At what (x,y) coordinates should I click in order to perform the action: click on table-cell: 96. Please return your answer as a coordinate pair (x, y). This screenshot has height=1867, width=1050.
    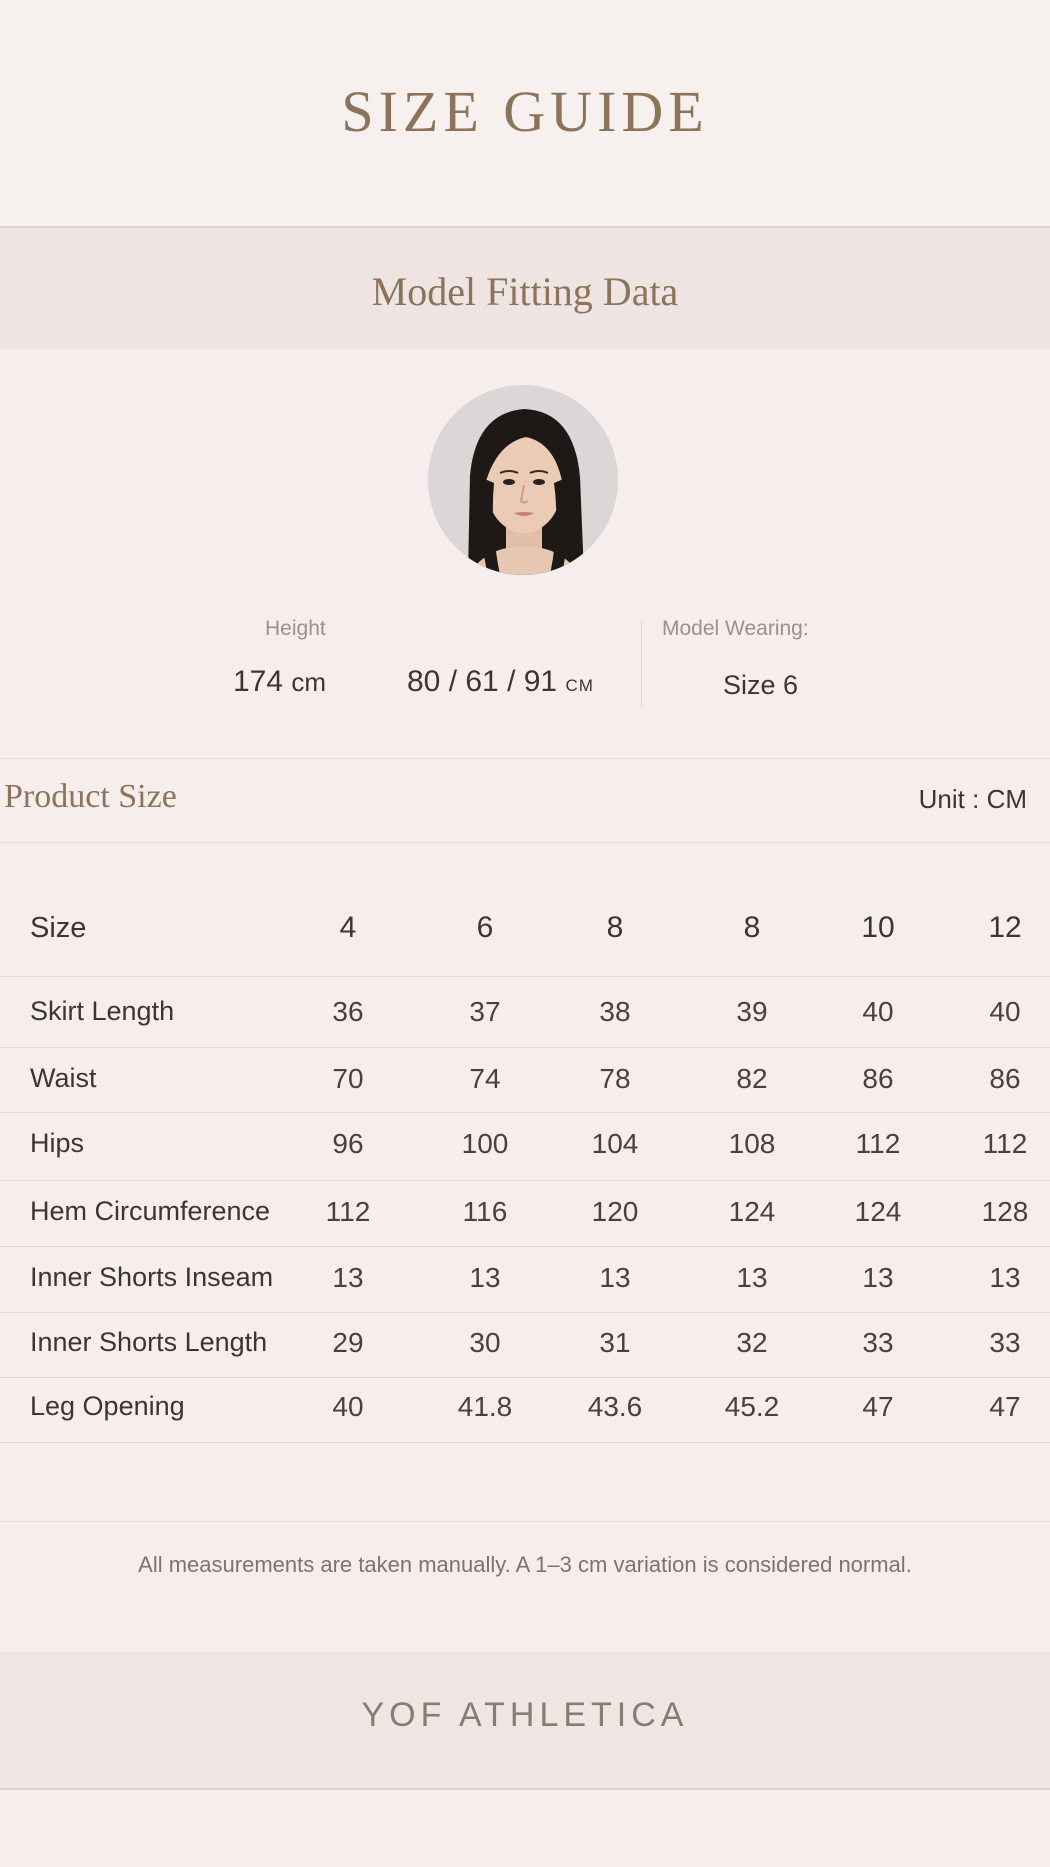
    Looking at the image, I should click on (348, 1143).